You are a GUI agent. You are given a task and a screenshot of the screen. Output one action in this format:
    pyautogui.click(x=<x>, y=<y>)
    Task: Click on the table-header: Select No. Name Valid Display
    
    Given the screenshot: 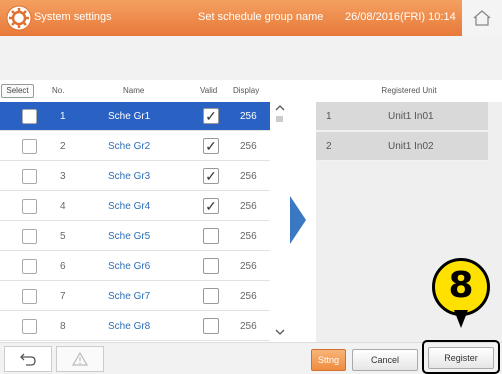 What is the action you would take?
    pyautogui.click(x=145, y=91)
    